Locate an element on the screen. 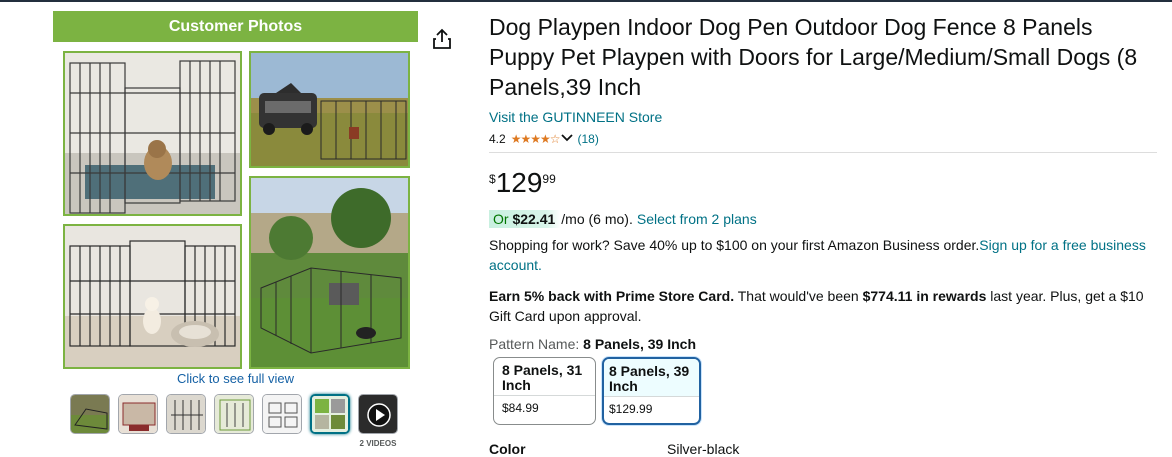  or-label: Or is located at coordinates (501, 219).